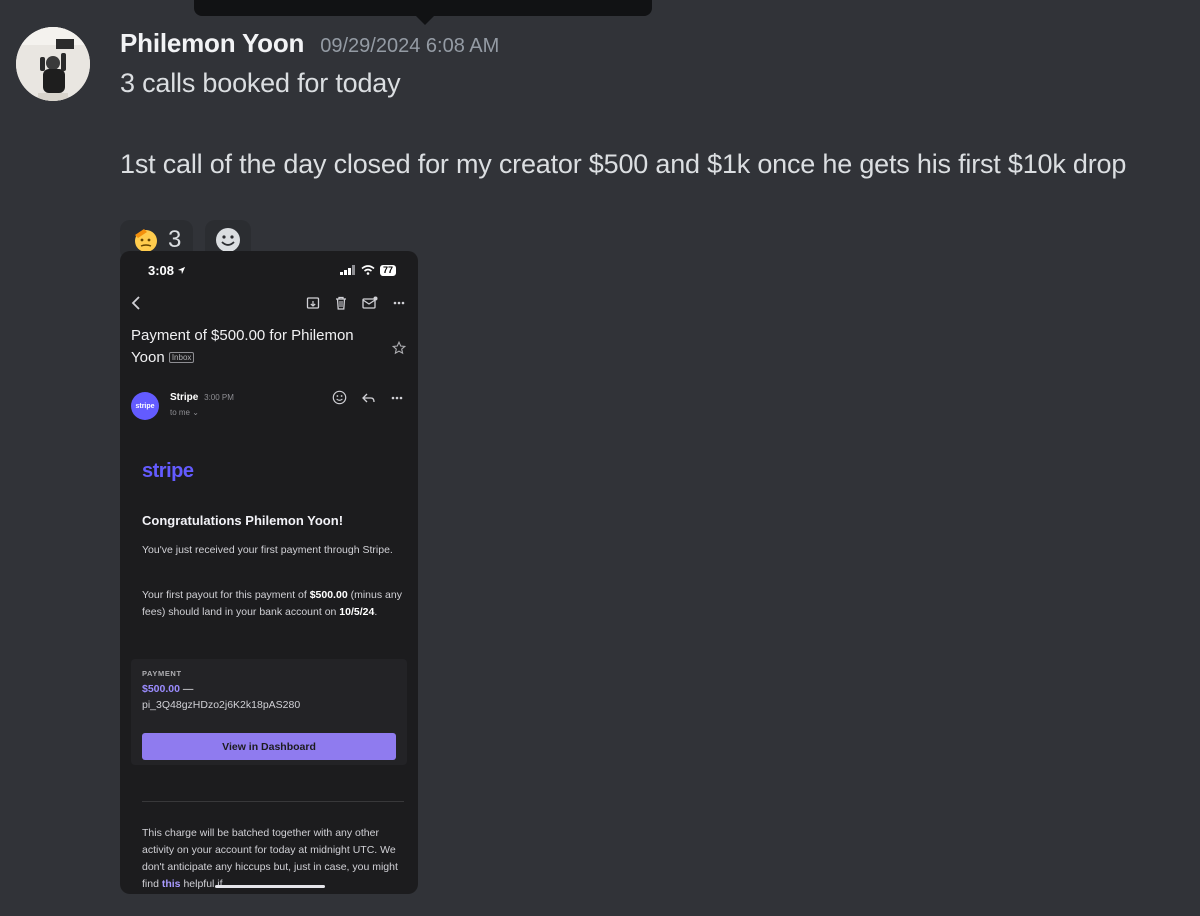  I want to click on reaction-count: 3, so click(175, 239).